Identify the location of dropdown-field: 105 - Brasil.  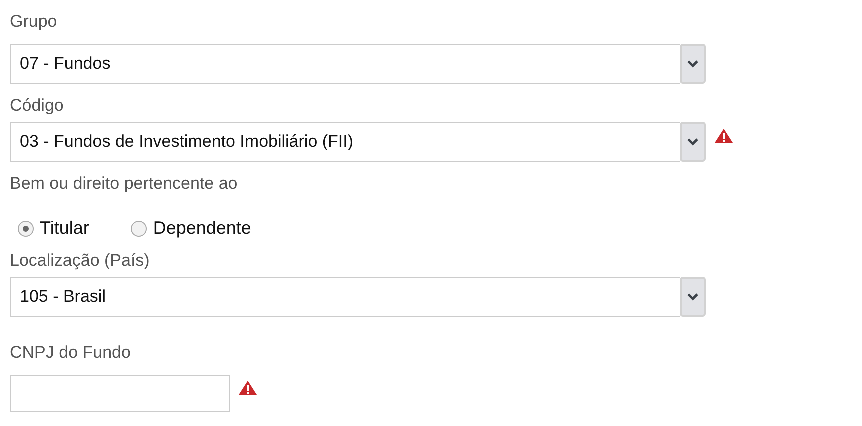
(345, 297).